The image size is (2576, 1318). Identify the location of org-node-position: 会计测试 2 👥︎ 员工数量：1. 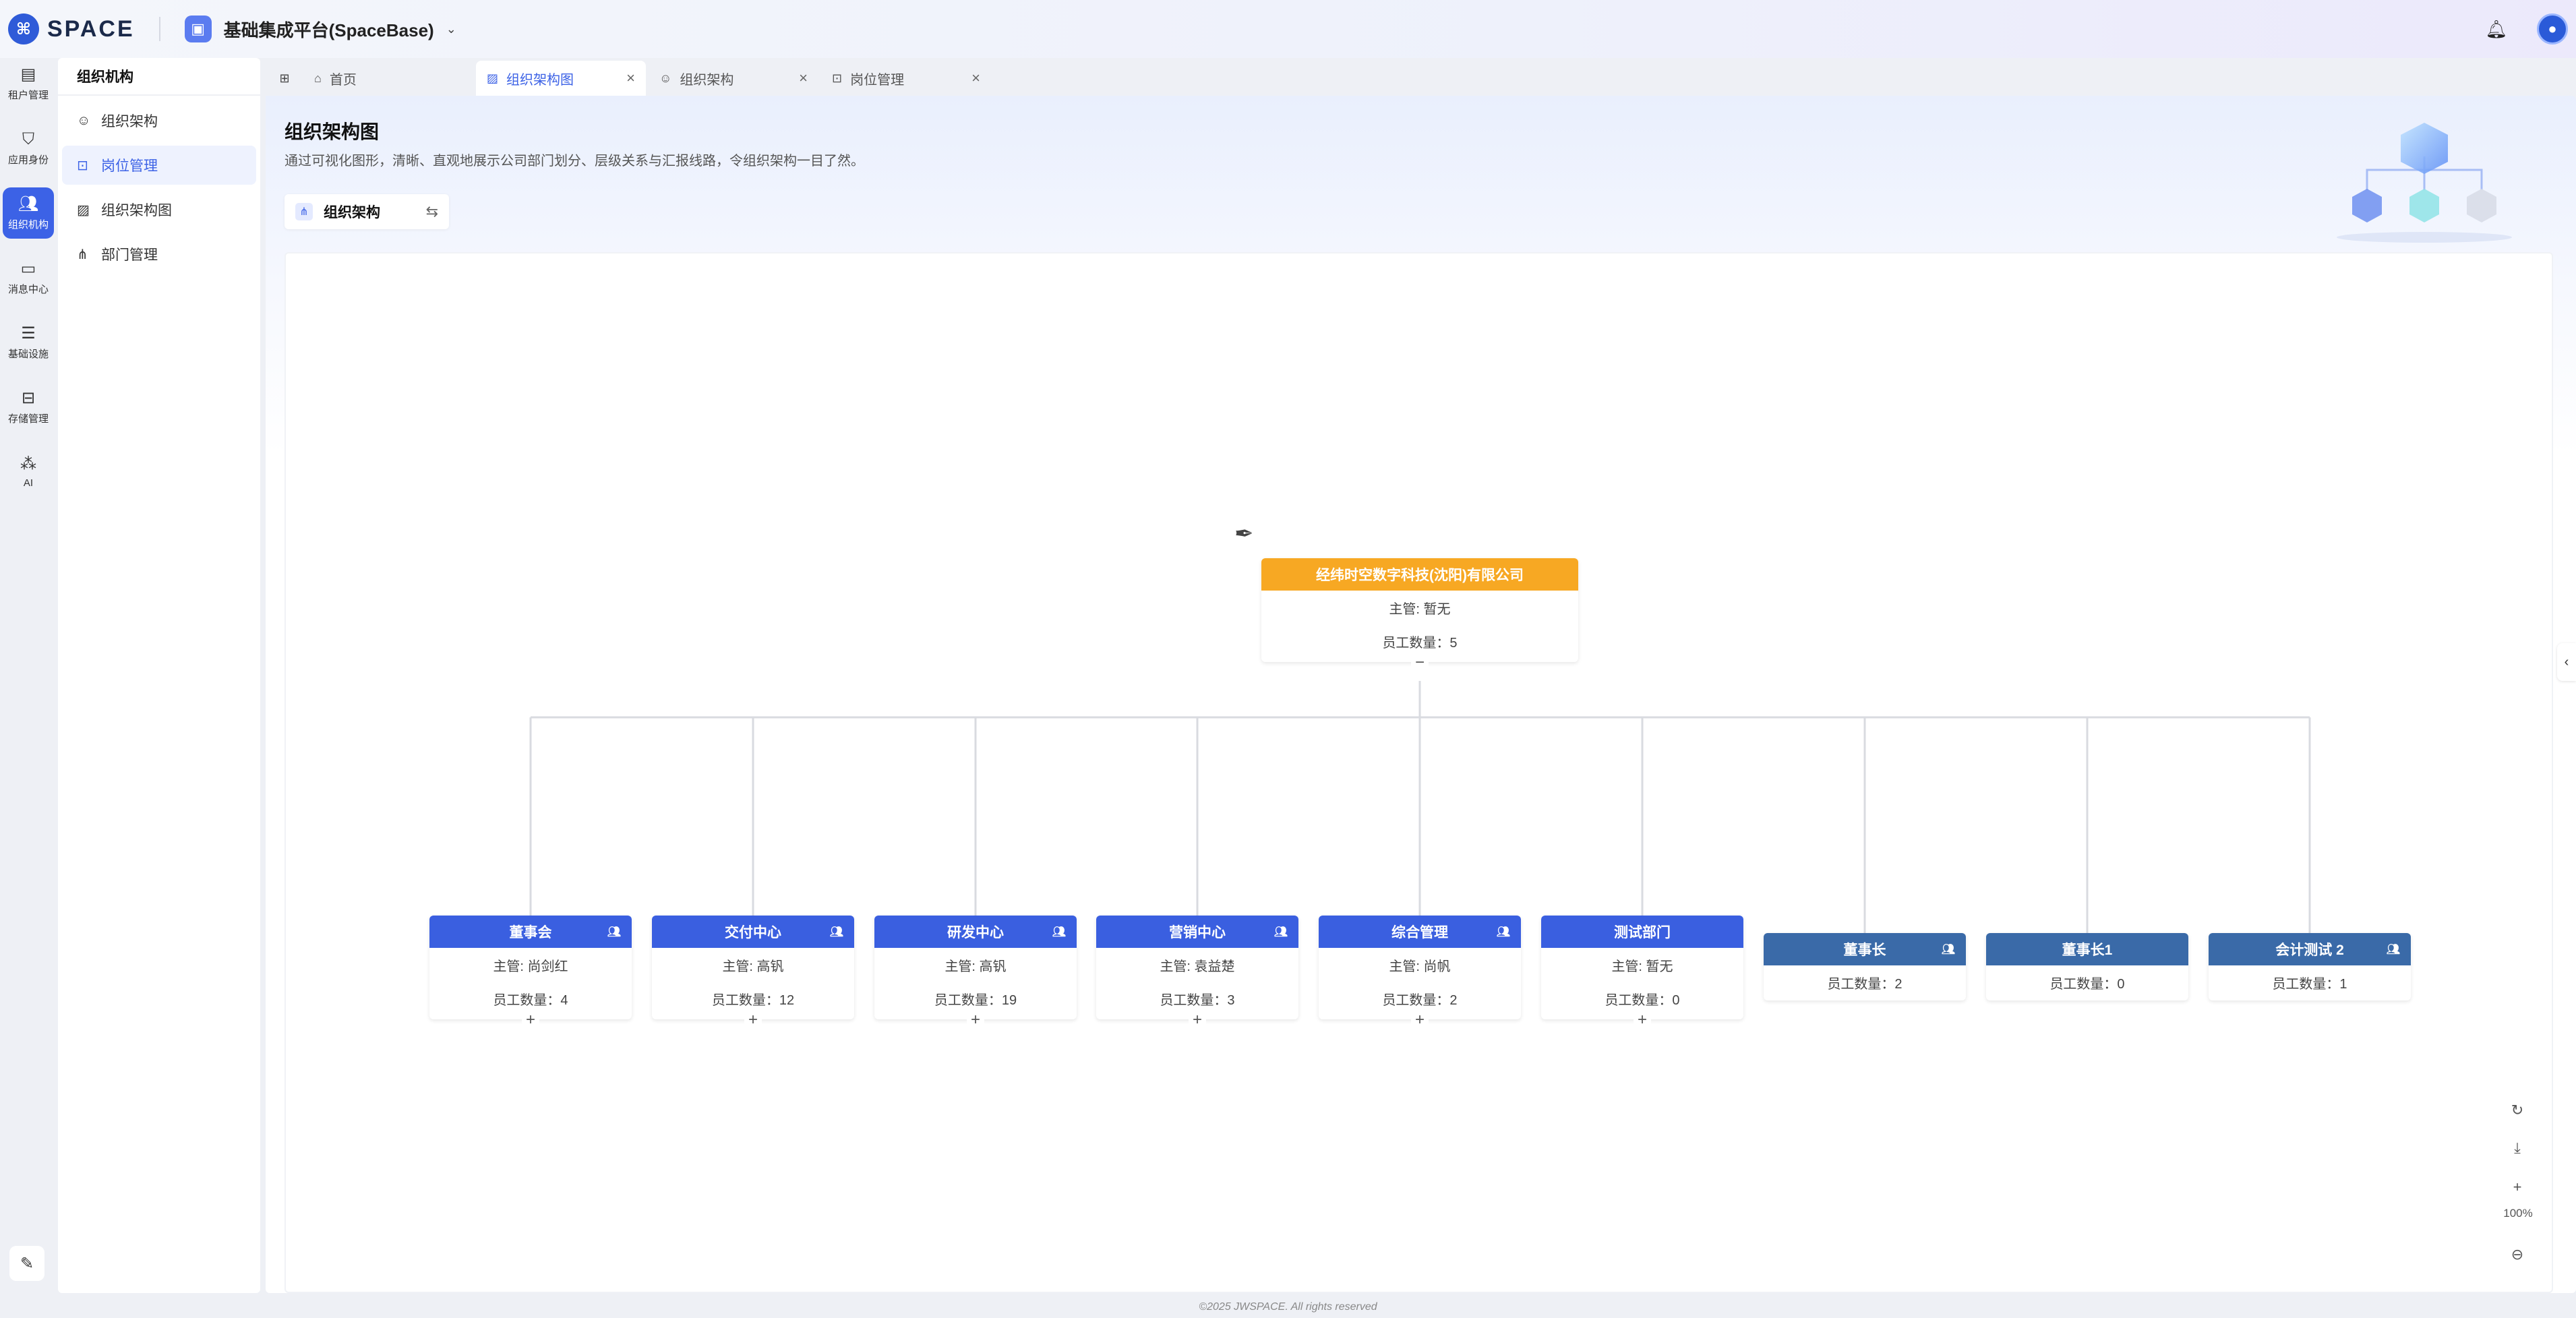
(2310, 966).